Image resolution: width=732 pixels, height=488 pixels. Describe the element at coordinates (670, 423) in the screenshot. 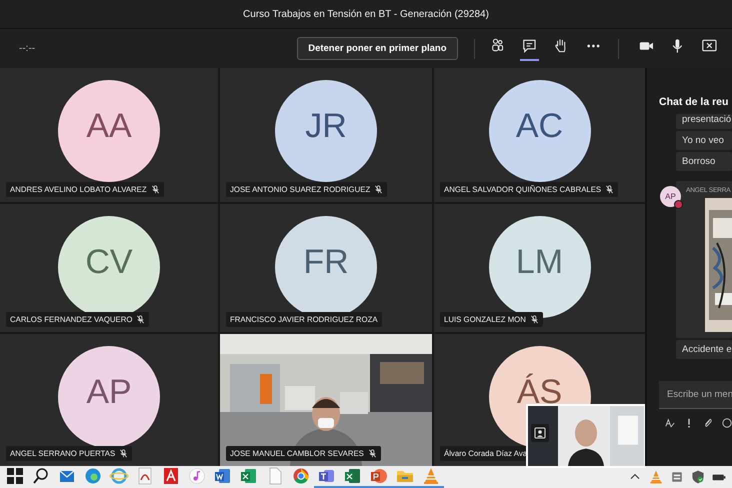

I see `format-icon` at that location.